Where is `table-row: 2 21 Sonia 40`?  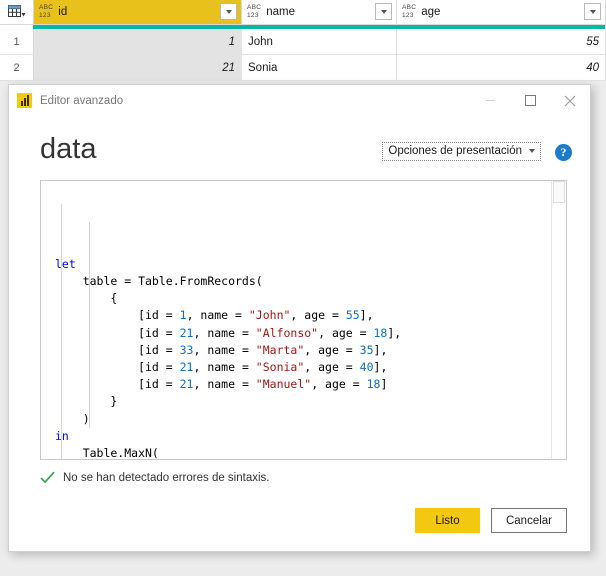
table-row: 2 21 Sonia 40 is located at coordinates (303, 68).